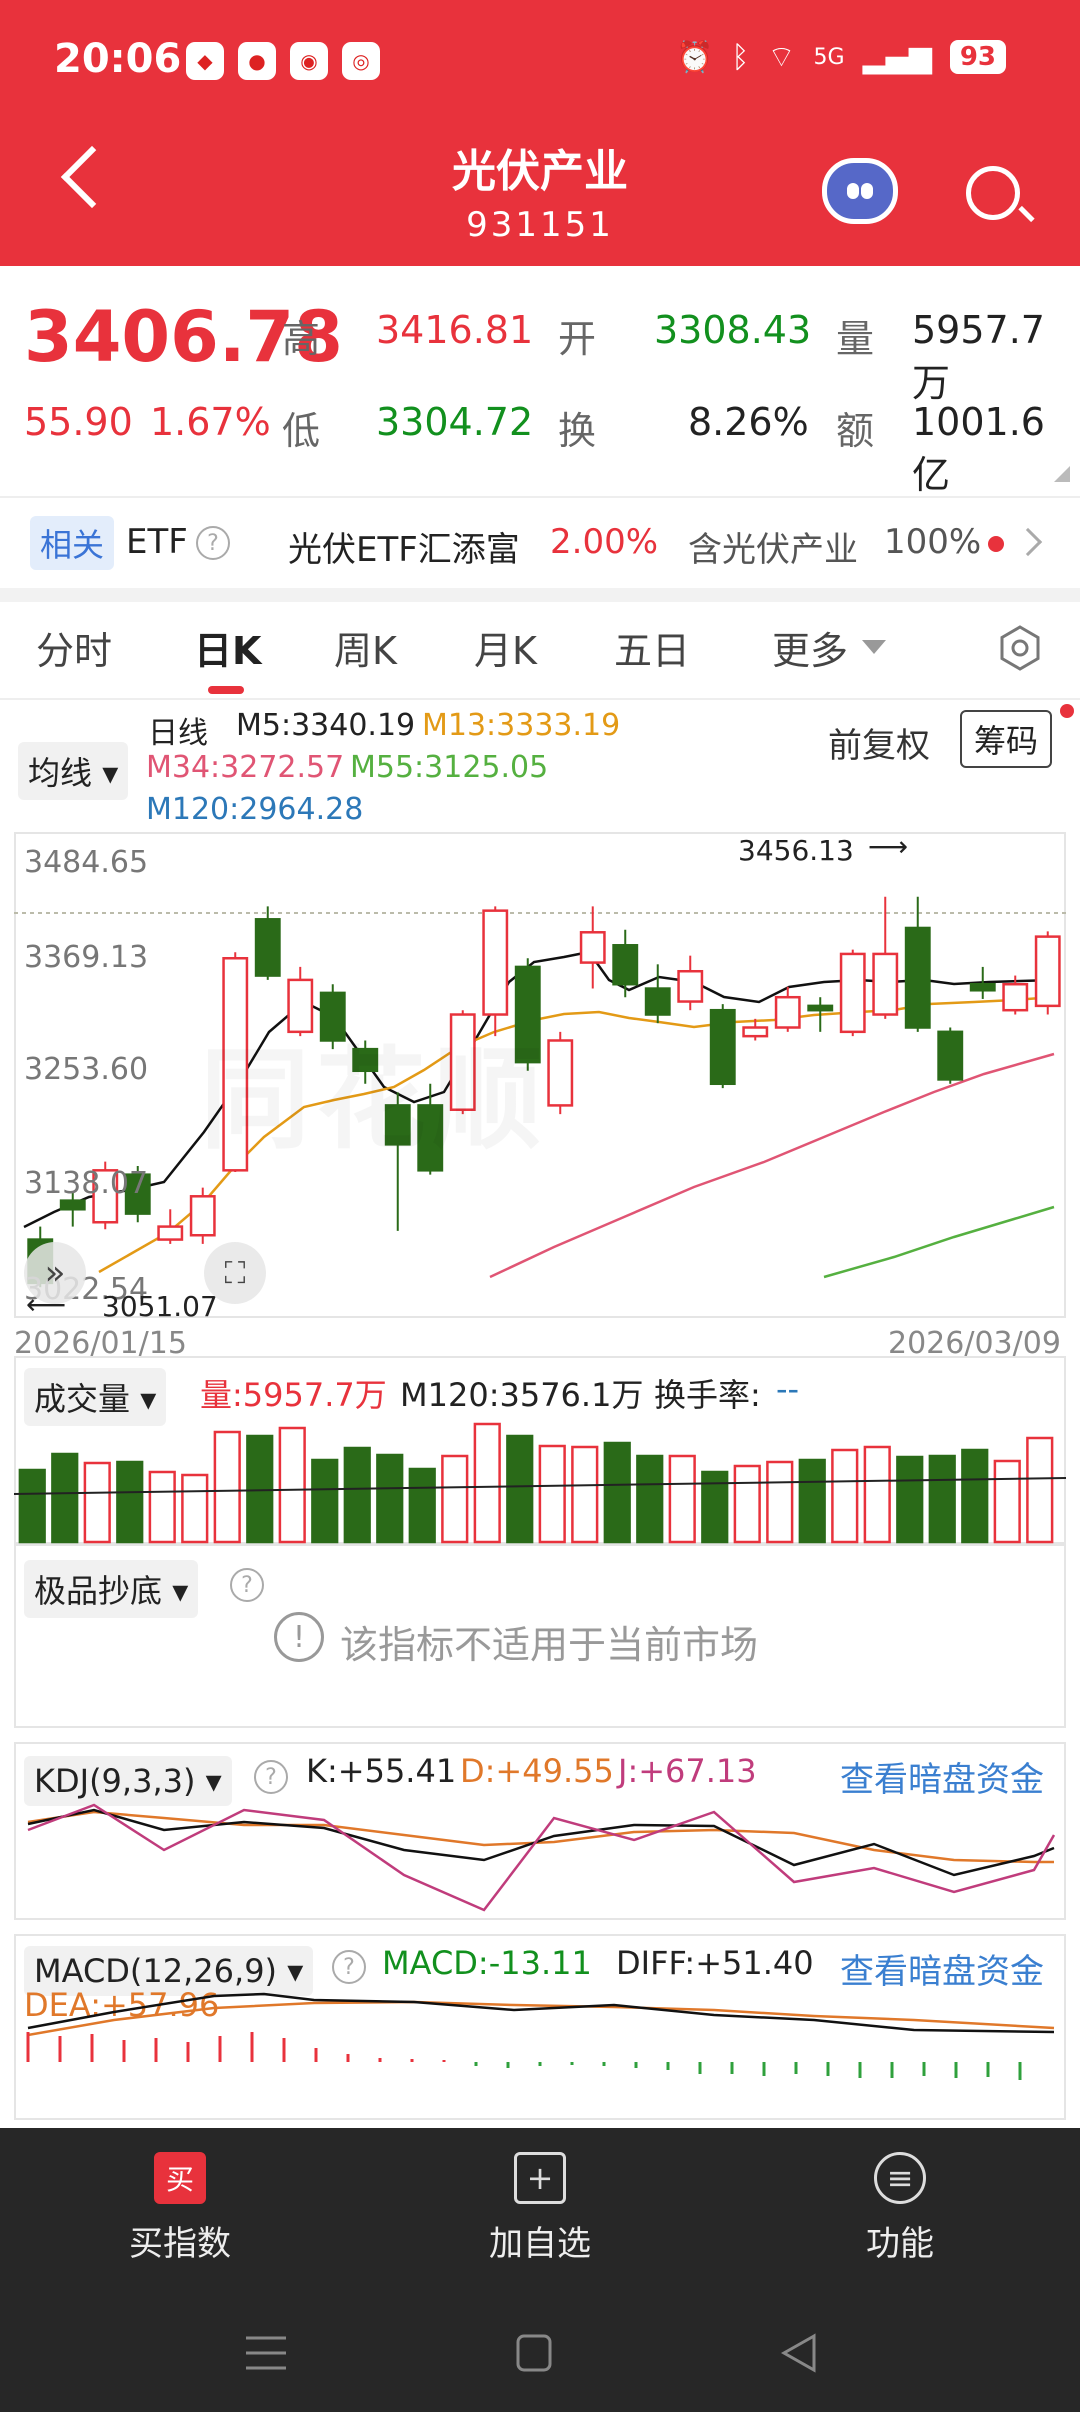 This screenshot has height=2412, width=1080. I want to click on max-price-note: 3456.13, so click(796, 850).